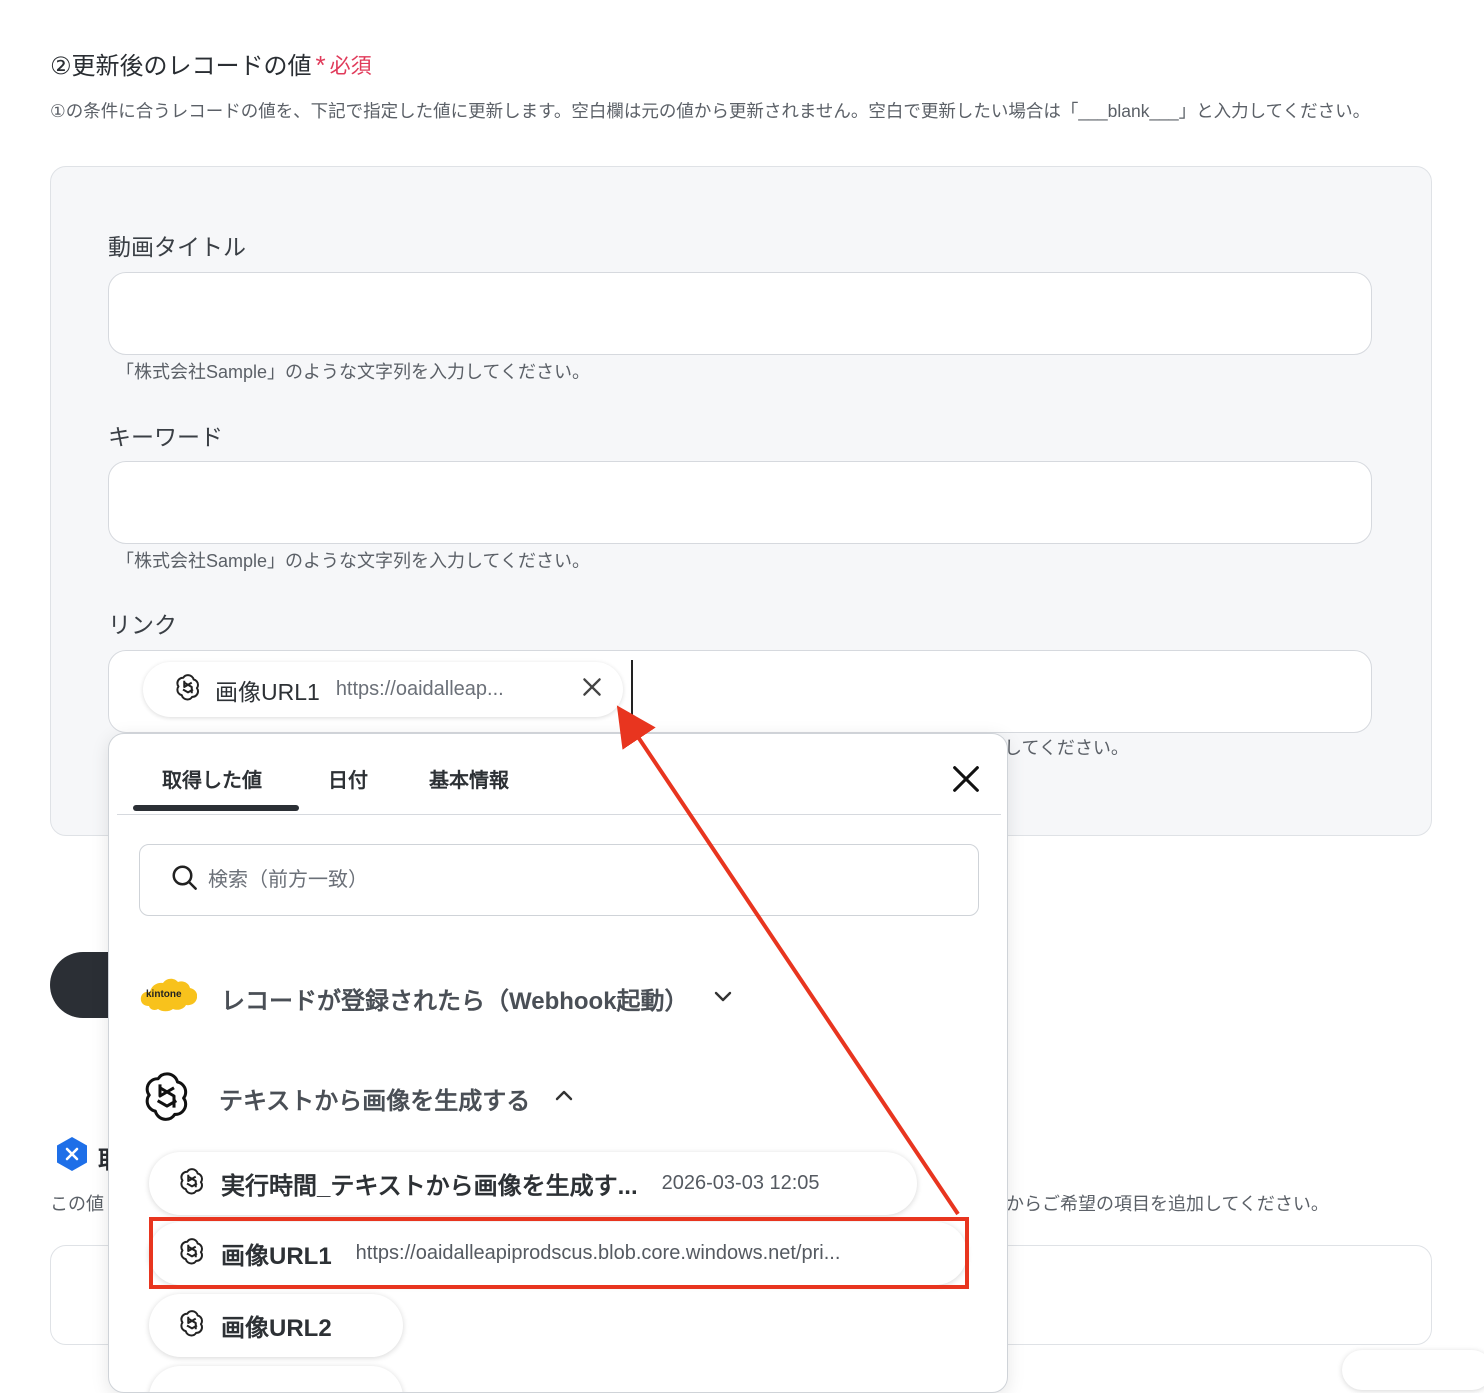 This screenshot has height=1393, width=1484. Describe the element at coordinates (788, 960) in the screenshot. I see `annotation-arrow` at that location.